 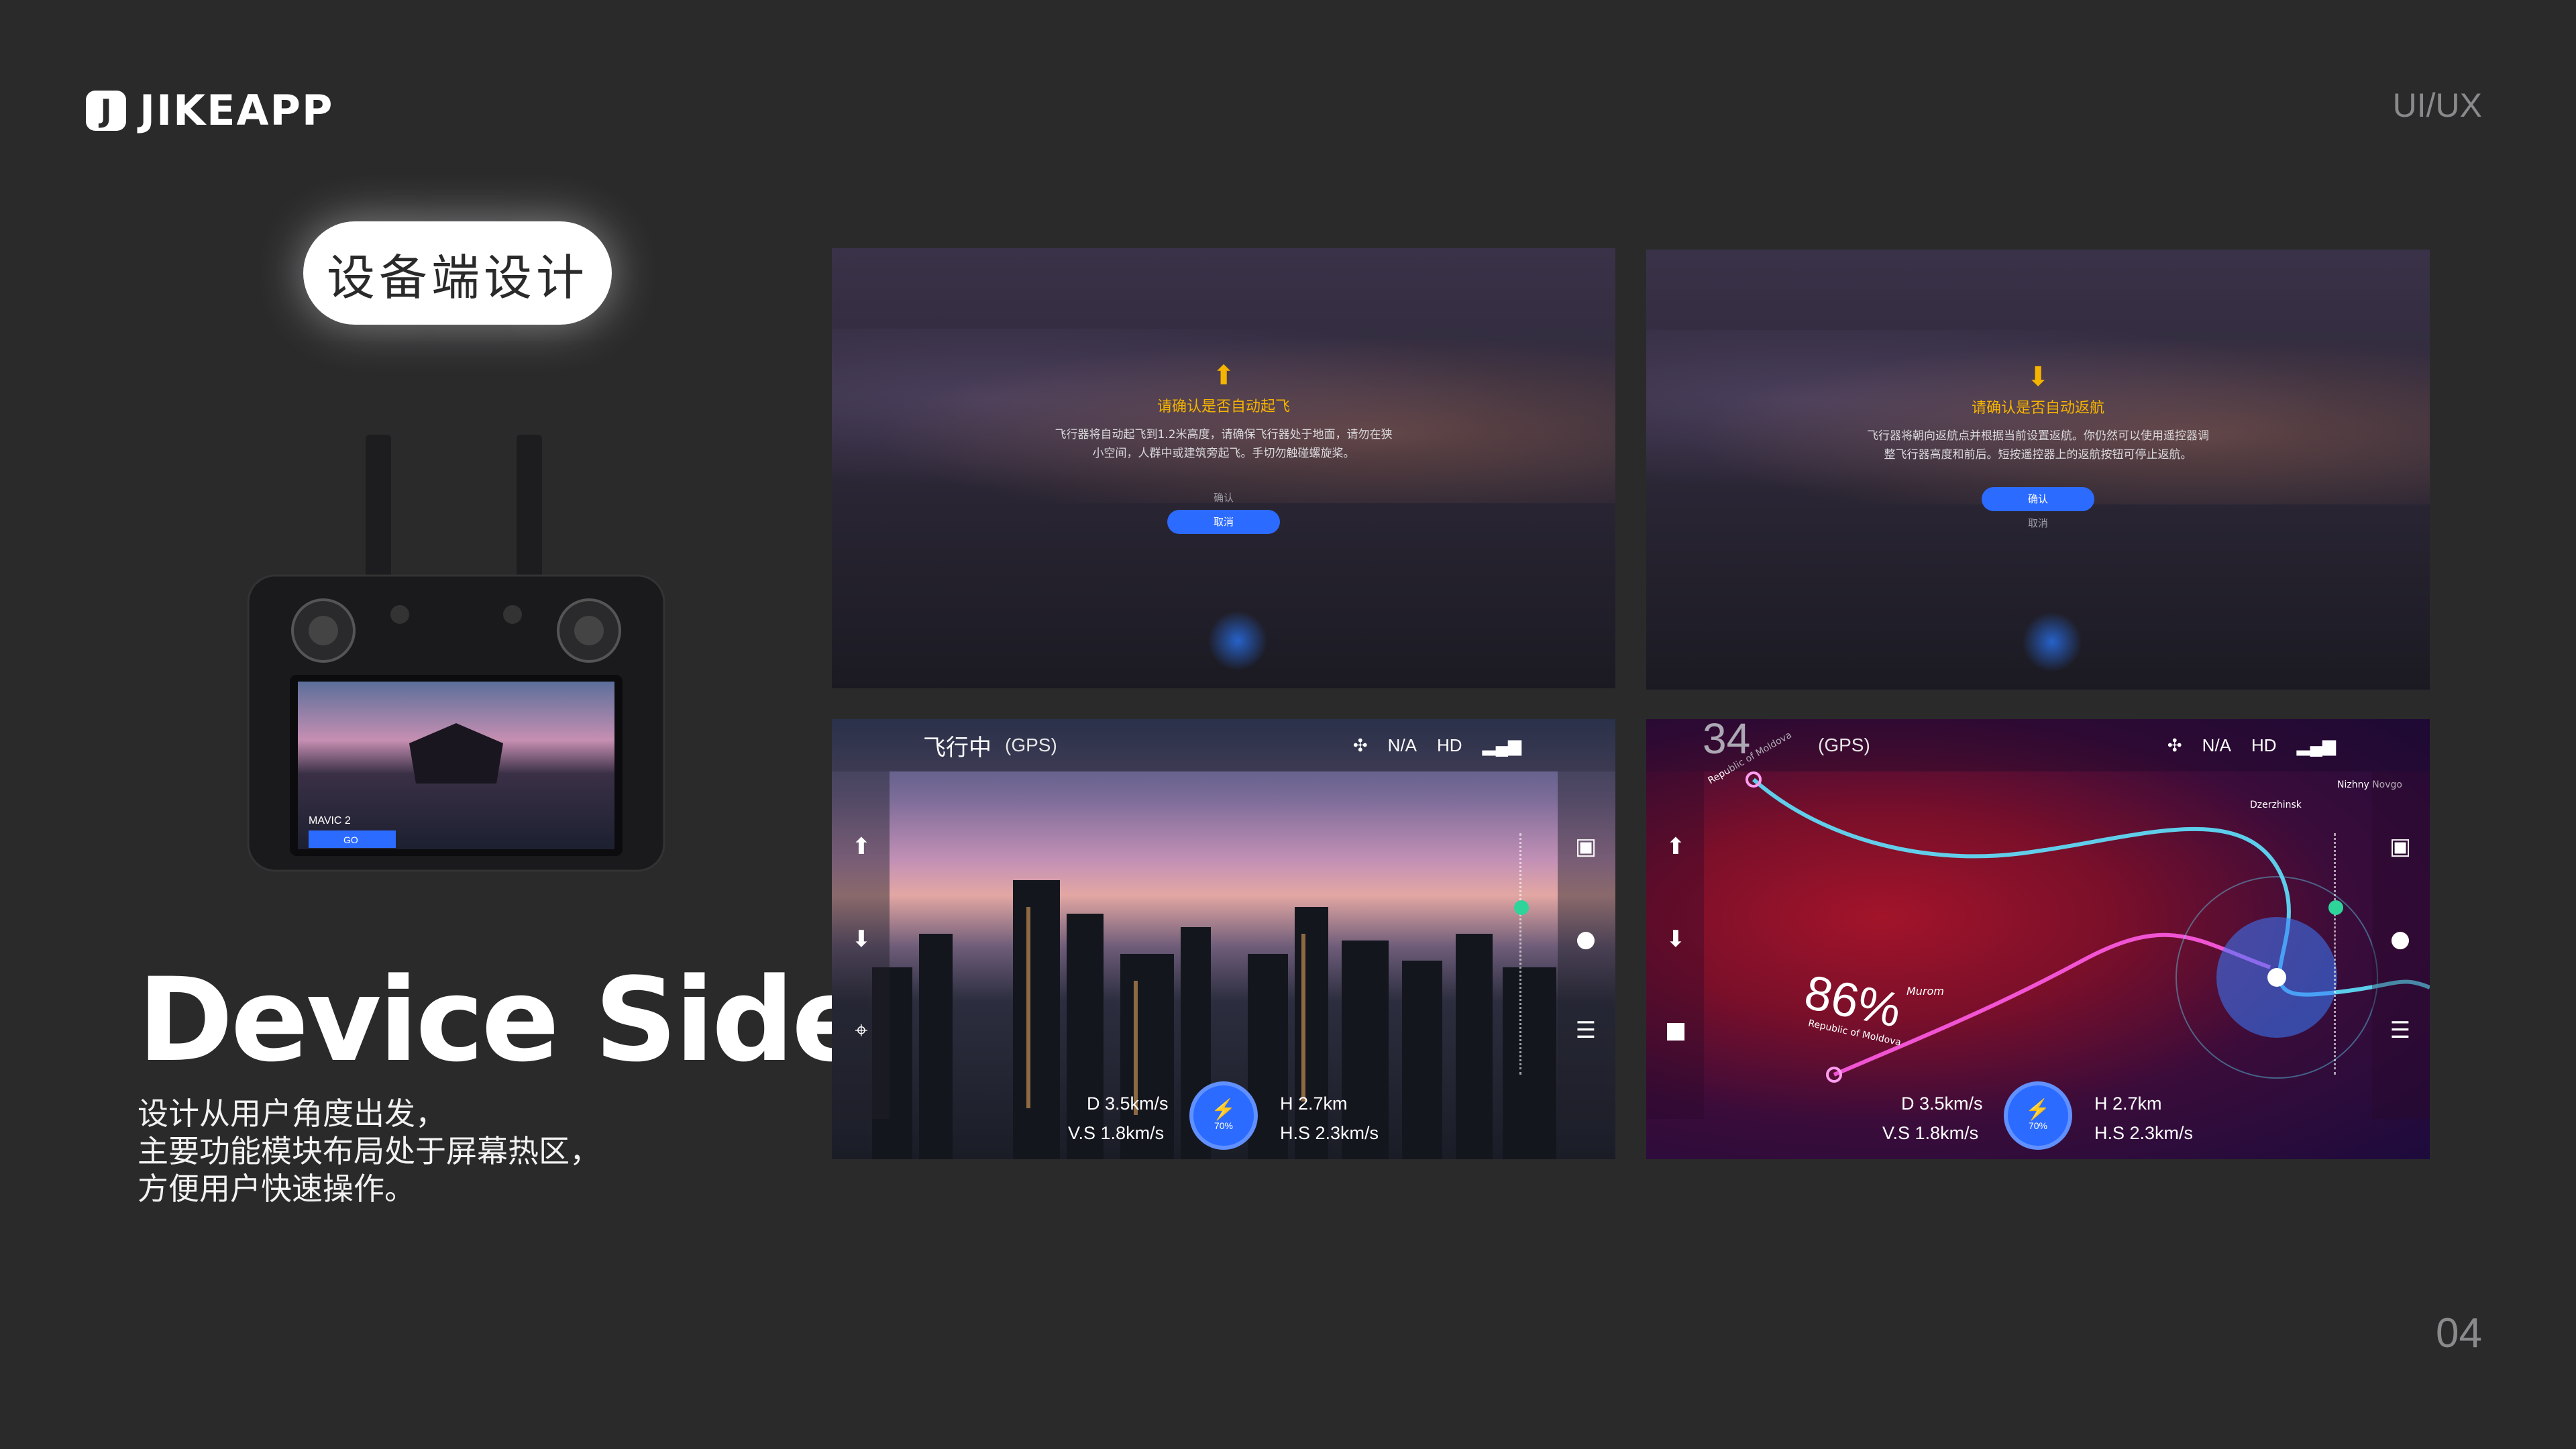 I want to click on hd-label: HD, so click(x=1449, y=745).